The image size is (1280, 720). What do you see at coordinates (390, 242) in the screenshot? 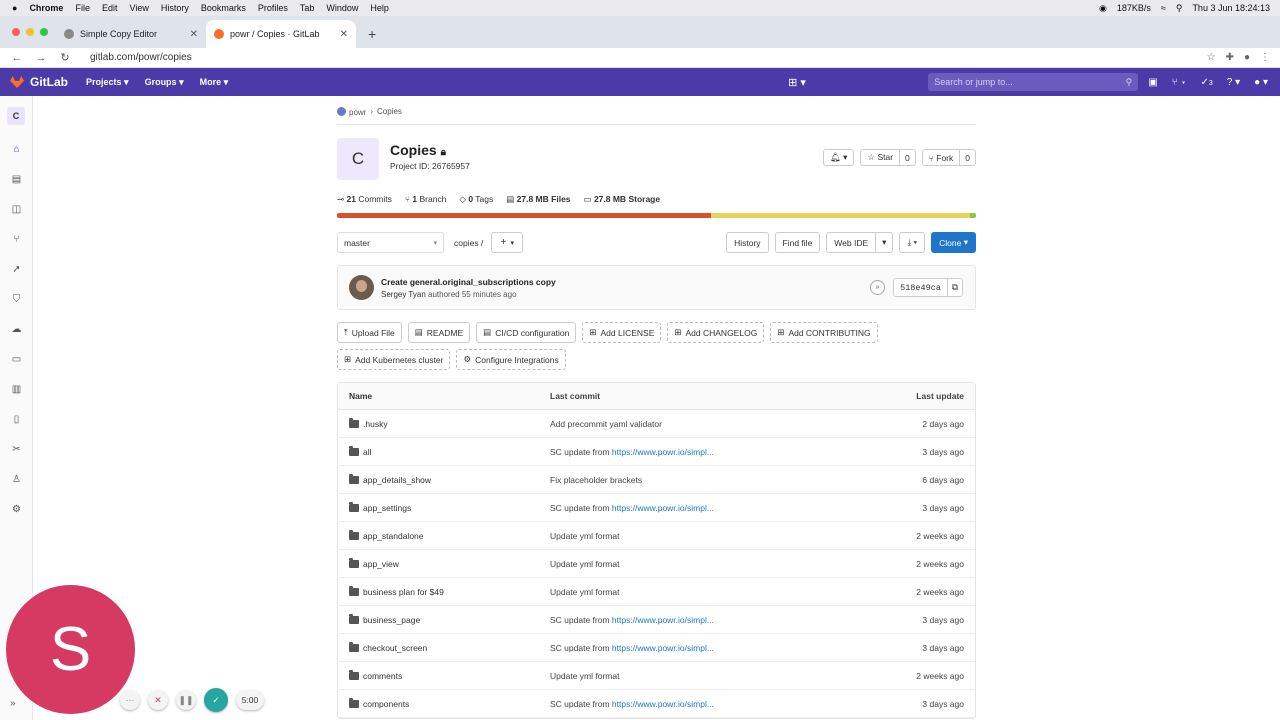
I see `branch-select: master ▾` at bounding box center [390, 242].